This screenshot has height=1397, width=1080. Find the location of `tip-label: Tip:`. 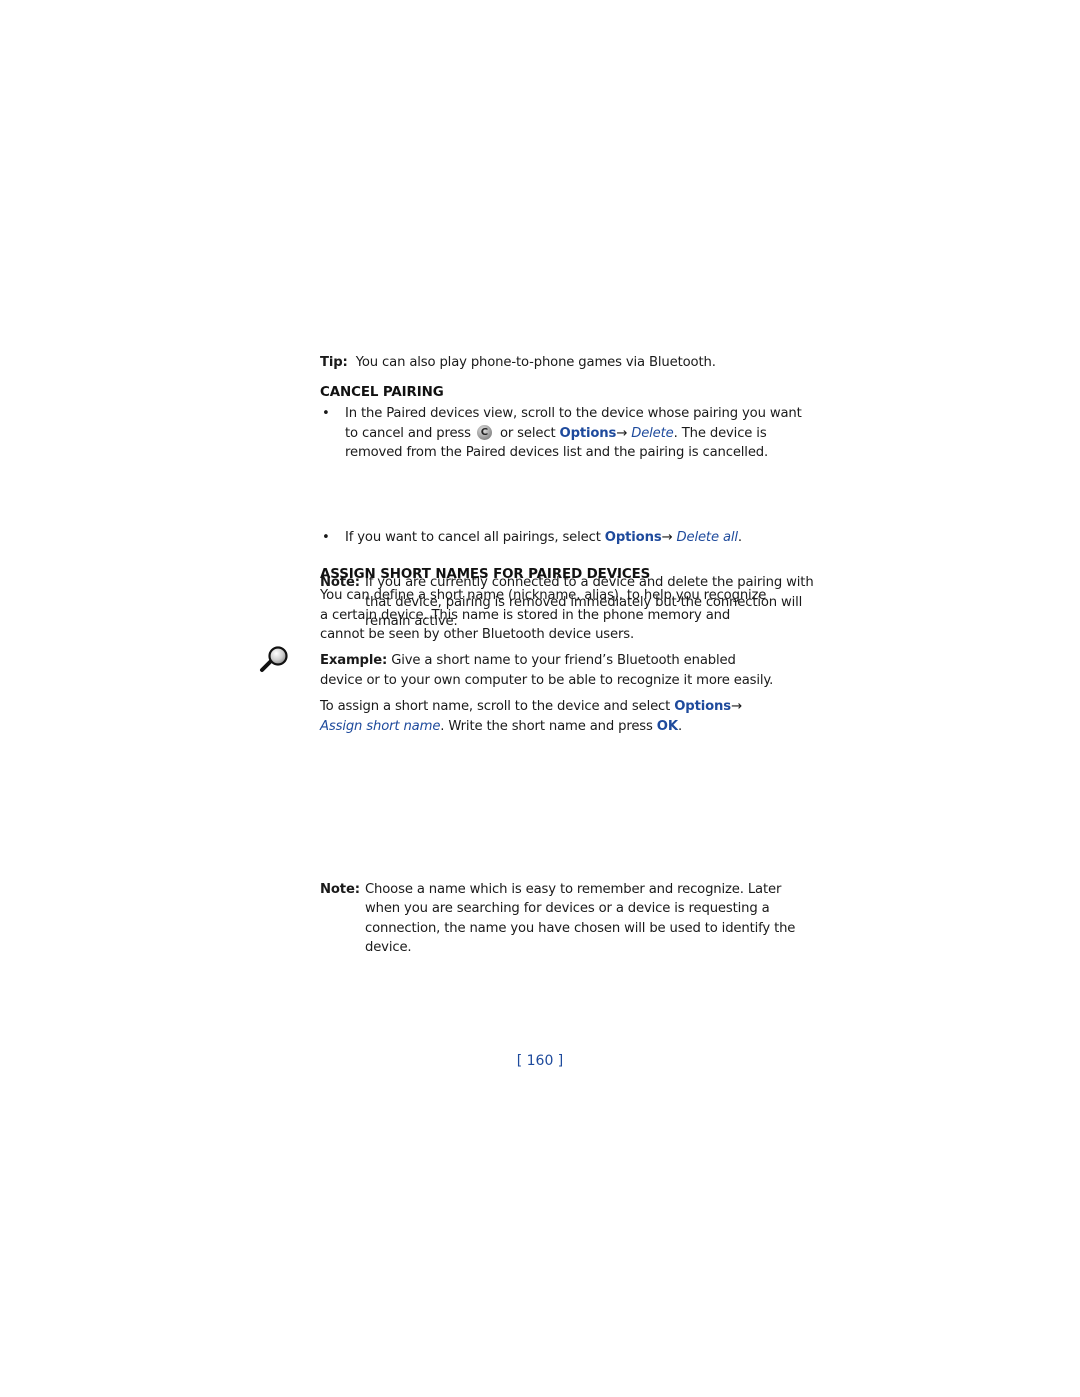

tip-label: Tip: is located at coordinates (334, 362).